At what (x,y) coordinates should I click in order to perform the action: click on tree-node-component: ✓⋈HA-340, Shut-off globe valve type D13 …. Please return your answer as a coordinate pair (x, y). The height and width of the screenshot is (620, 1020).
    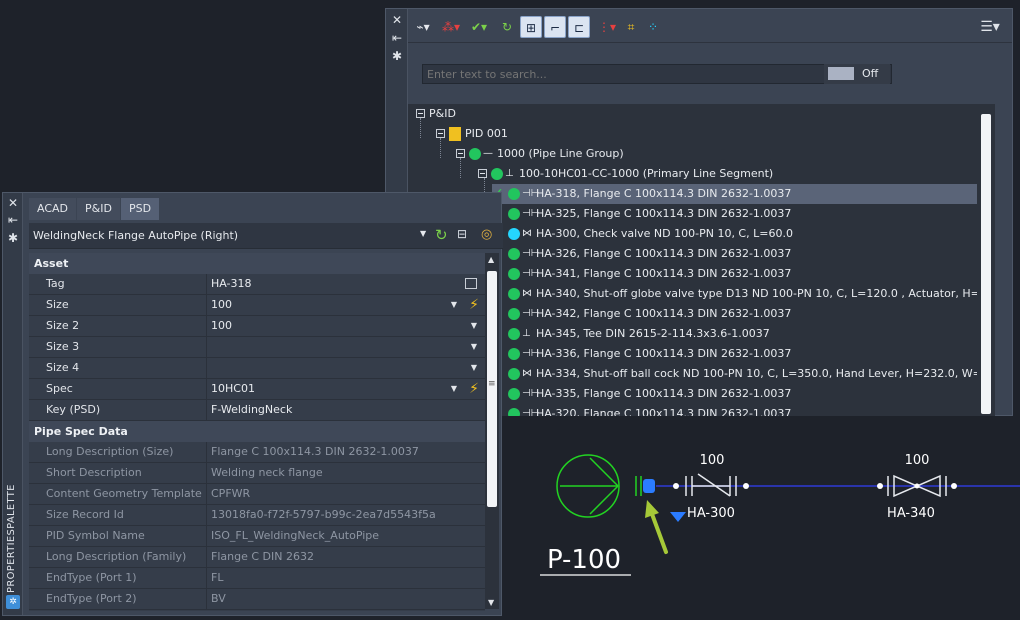
    Looking at the image, I should click on (743, 294).